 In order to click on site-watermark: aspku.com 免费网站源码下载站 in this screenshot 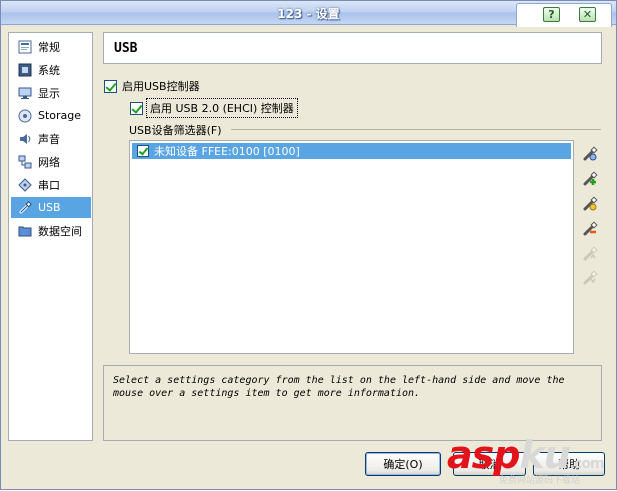, I will do `click(532, 462)`.